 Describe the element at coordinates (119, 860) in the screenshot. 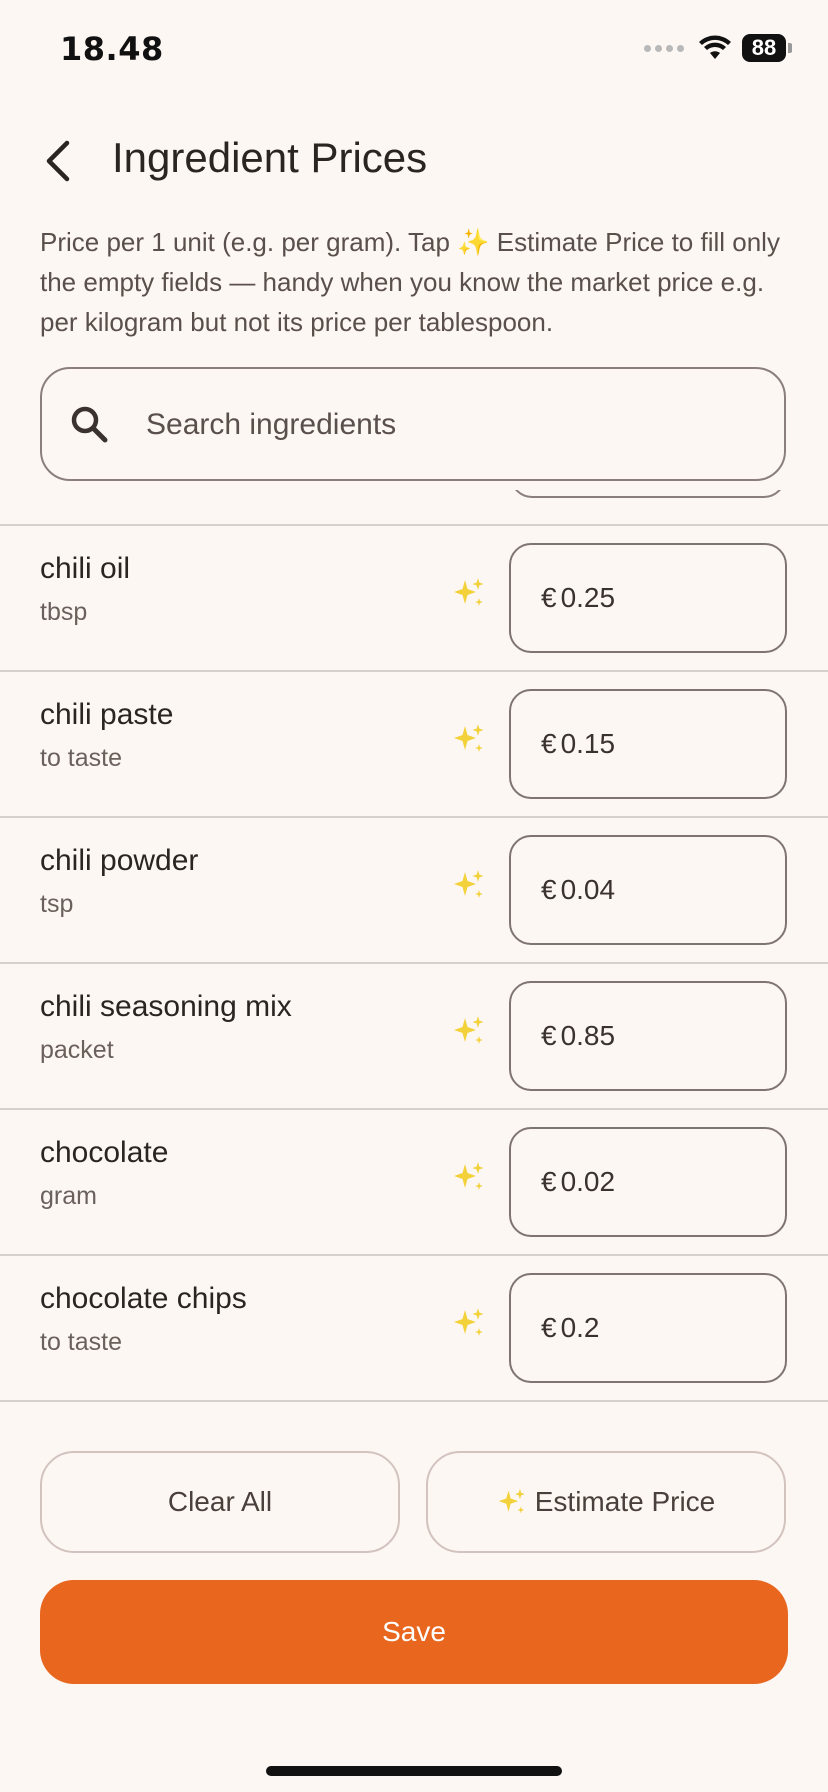

I see `ingredient-name: chili powder` at that location.